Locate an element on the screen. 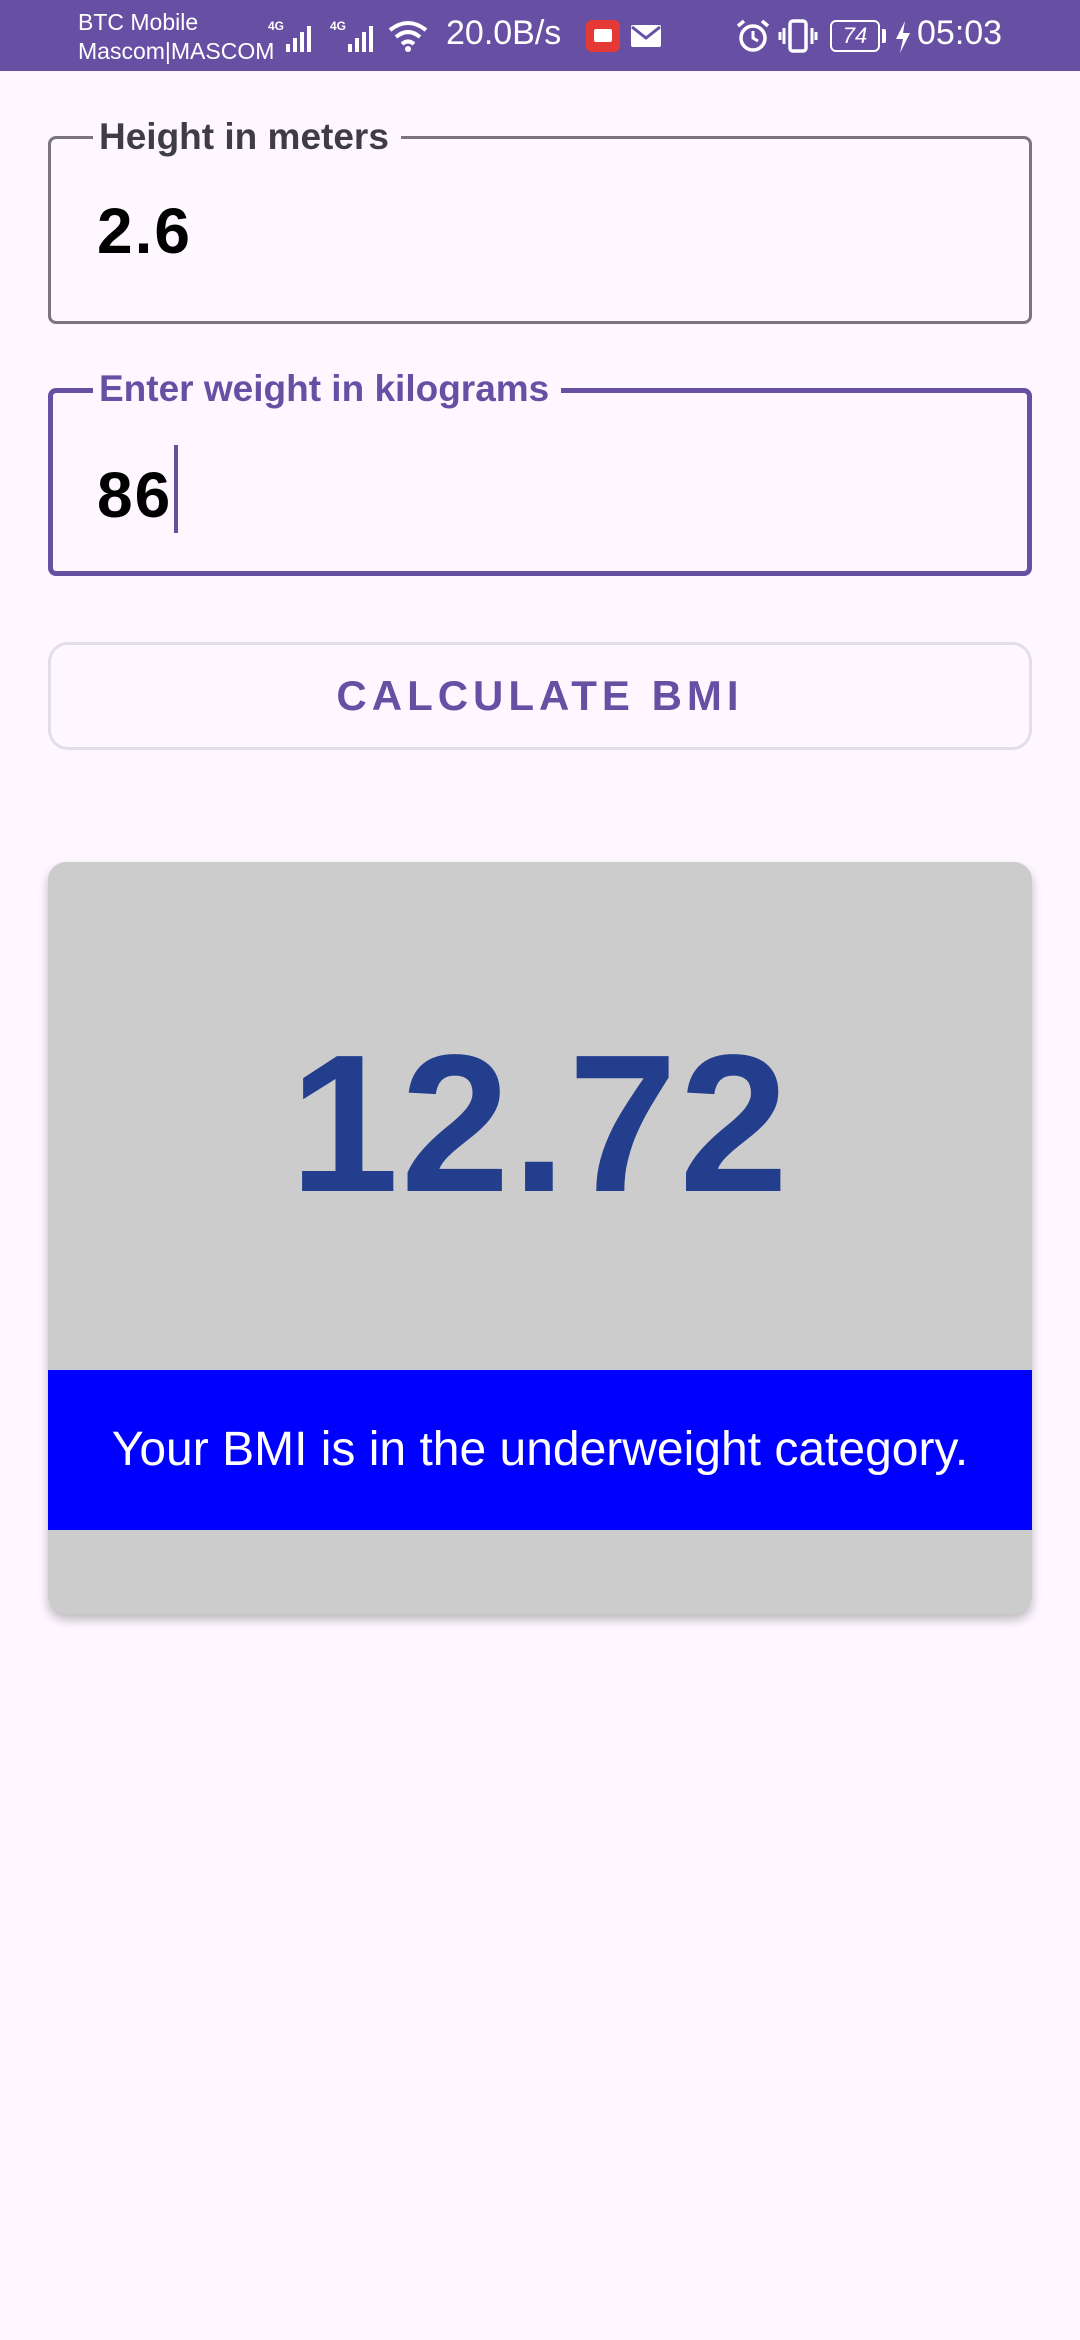  calculate-bmi-button: CALCULATE BMI is located at coordinates (540, 696).